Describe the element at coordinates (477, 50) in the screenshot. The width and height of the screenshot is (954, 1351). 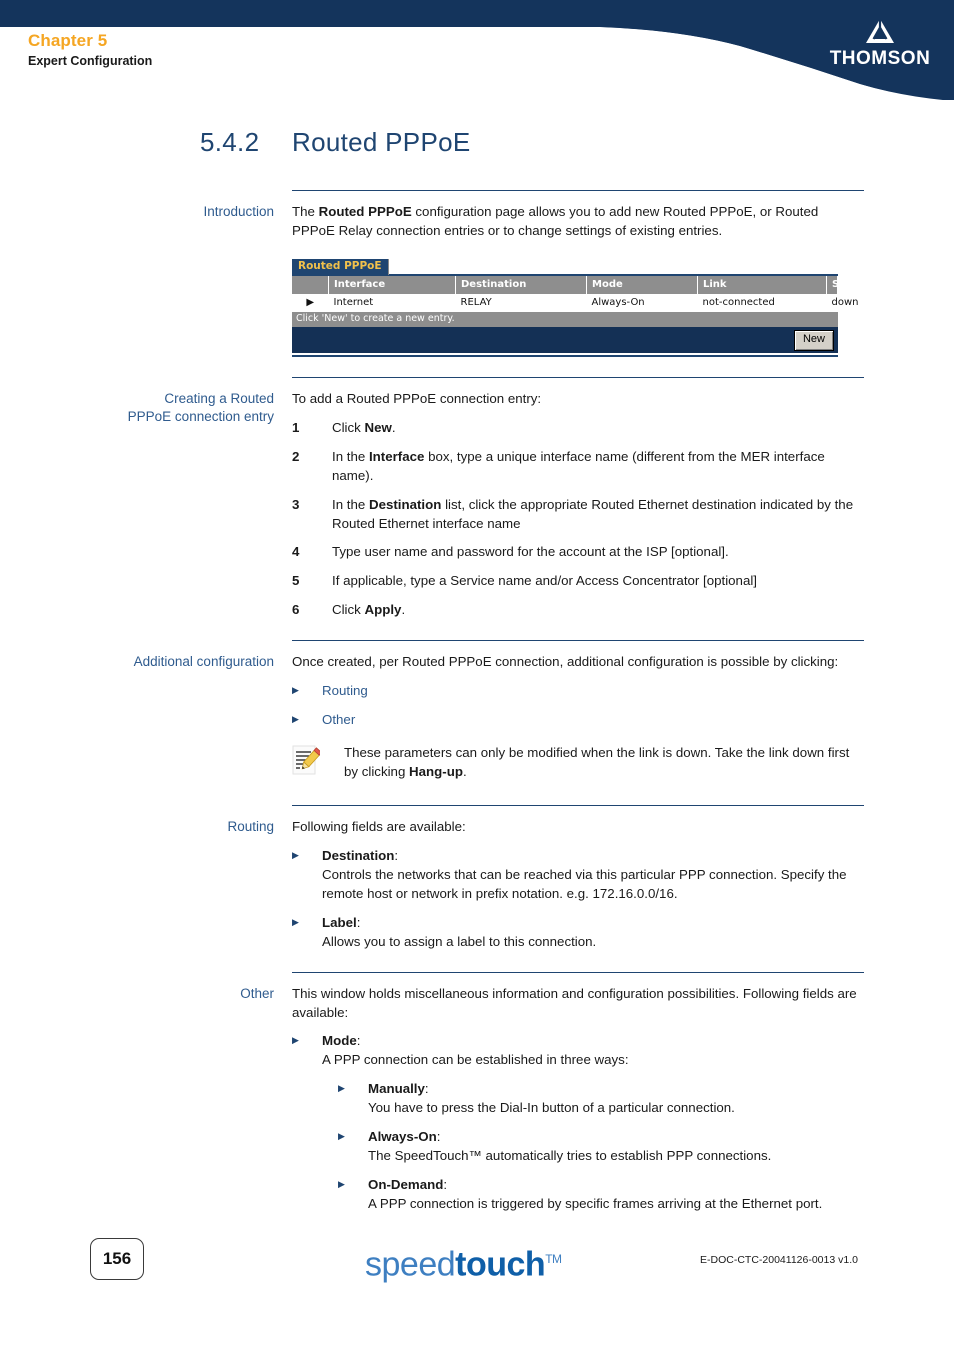
I see `page-header: Chapter 5 Expert Configuration THOMSON` at that location.